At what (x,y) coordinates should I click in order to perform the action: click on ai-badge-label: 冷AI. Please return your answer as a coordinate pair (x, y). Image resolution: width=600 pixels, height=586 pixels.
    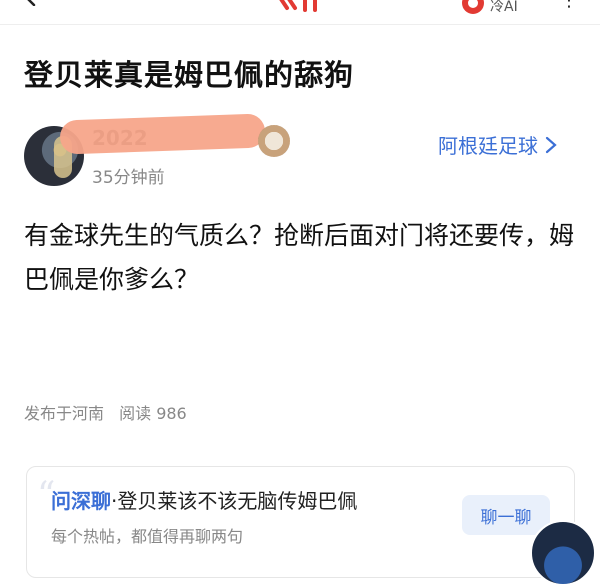
    Looking at the image, I should click on (504, 7).